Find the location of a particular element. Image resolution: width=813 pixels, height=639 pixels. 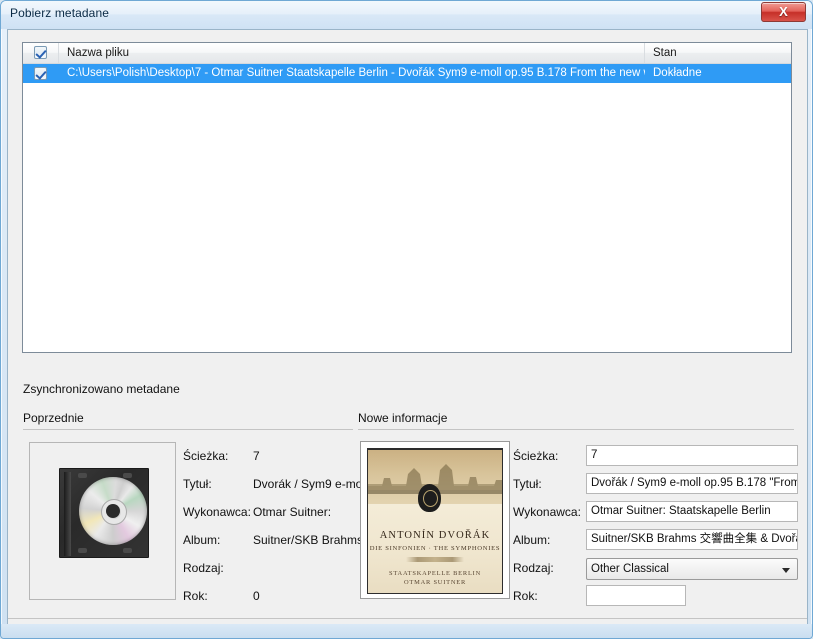

cover-ornament is located at coordinates (435, 559).